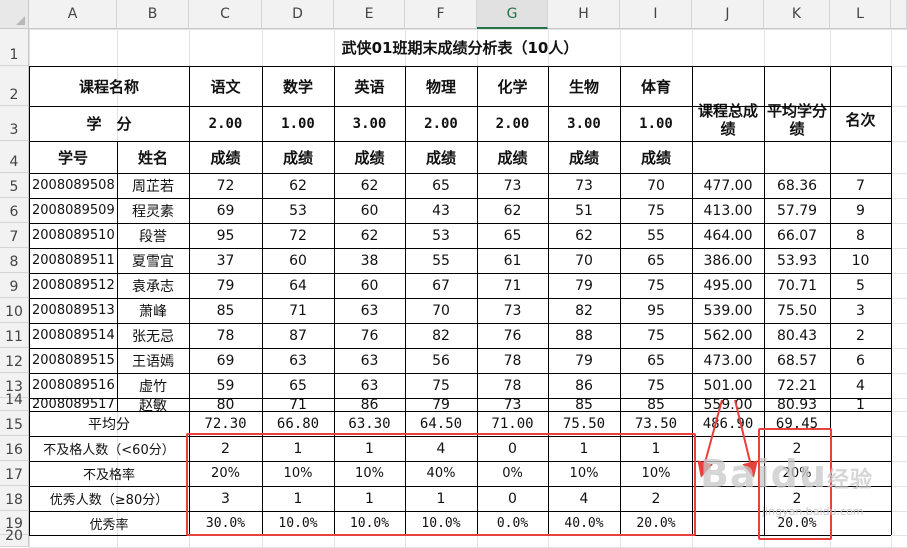 The image size is (907, 548). Describe the element at coordinates (298, 335) in the screenshot. I see `score-cell: 87` at that location.